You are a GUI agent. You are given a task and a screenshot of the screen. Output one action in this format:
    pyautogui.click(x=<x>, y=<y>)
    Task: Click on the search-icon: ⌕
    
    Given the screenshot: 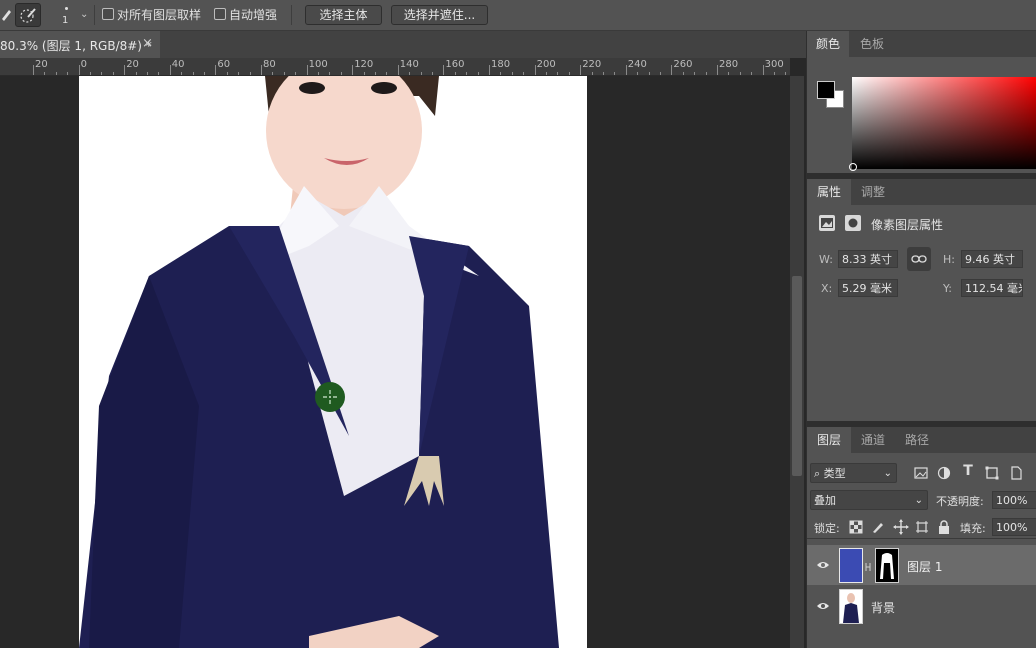 What is the action you would take?
    pyautogui.click(x=817, y=473)
    